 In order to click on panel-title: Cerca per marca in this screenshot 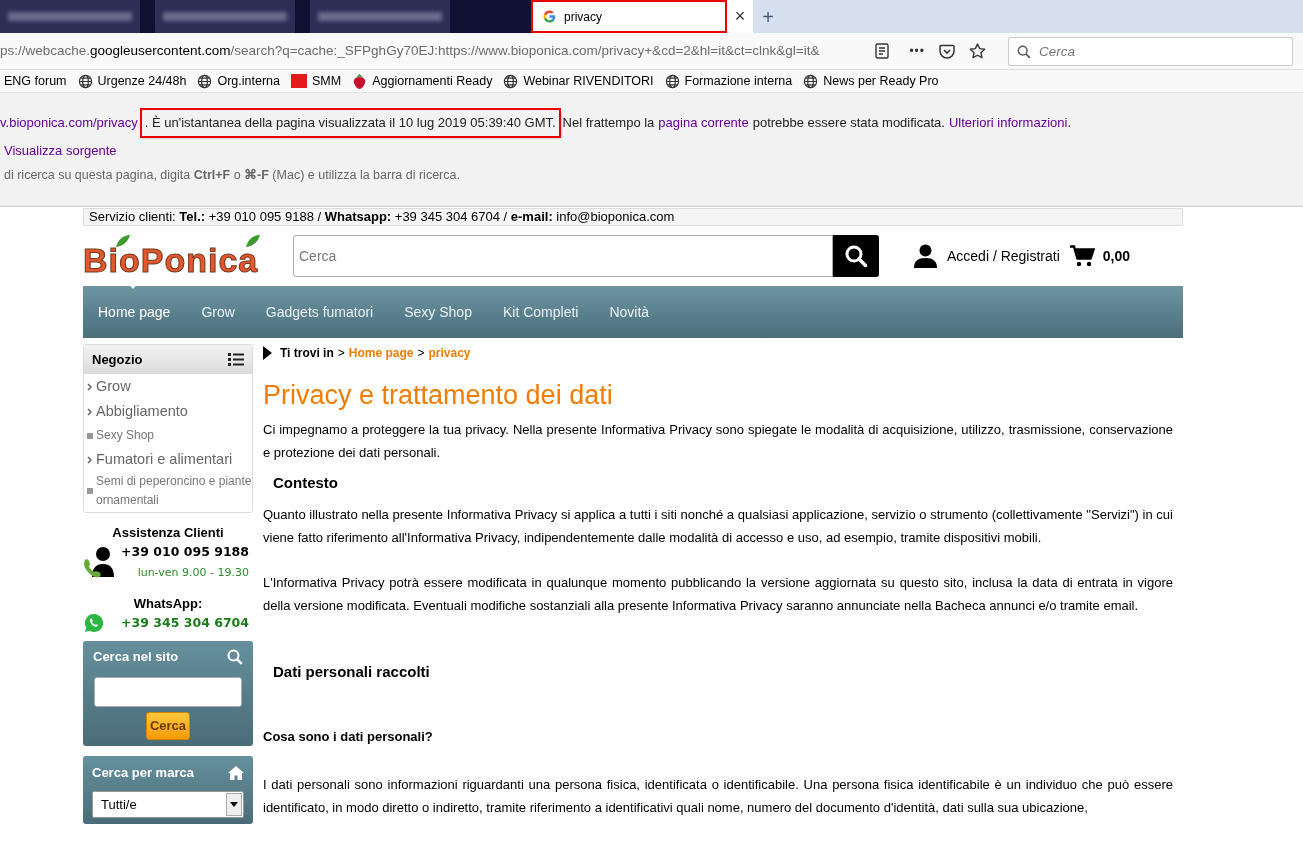, I will do `click(143, 773)`.